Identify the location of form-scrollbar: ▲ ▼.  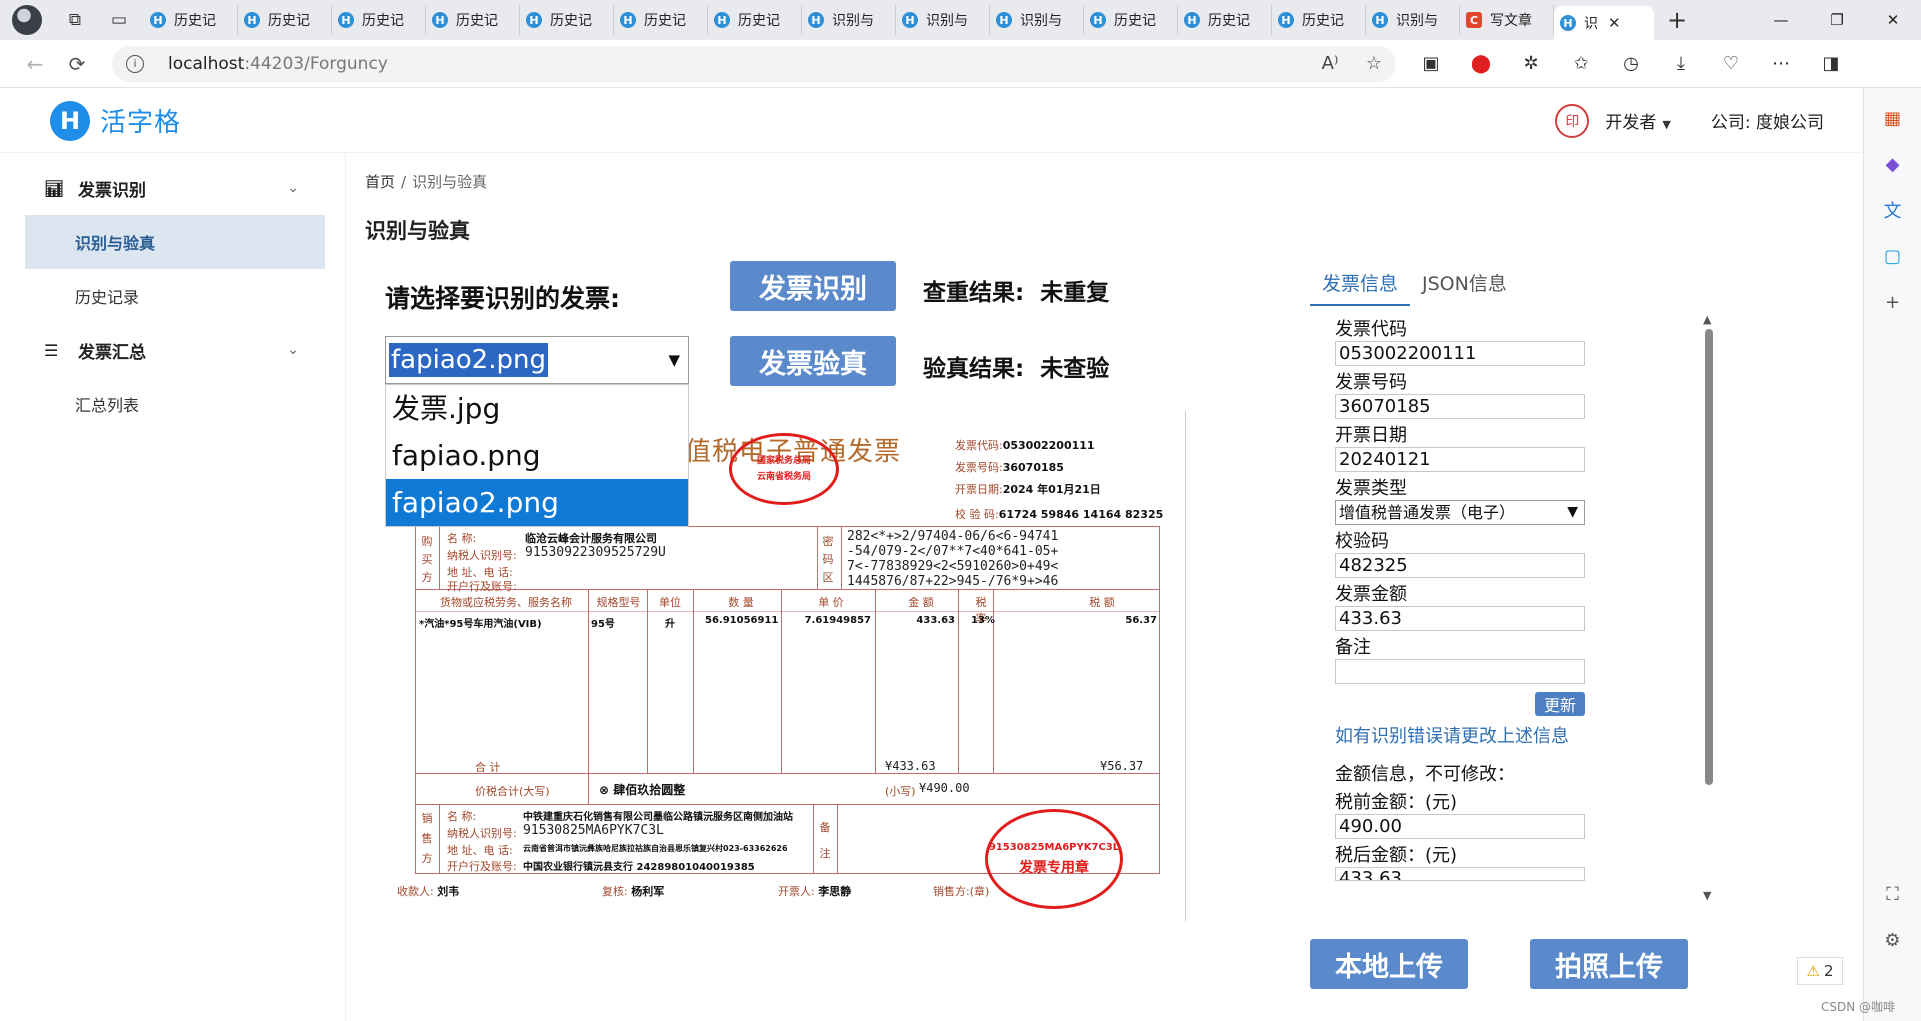
(1709, 608).